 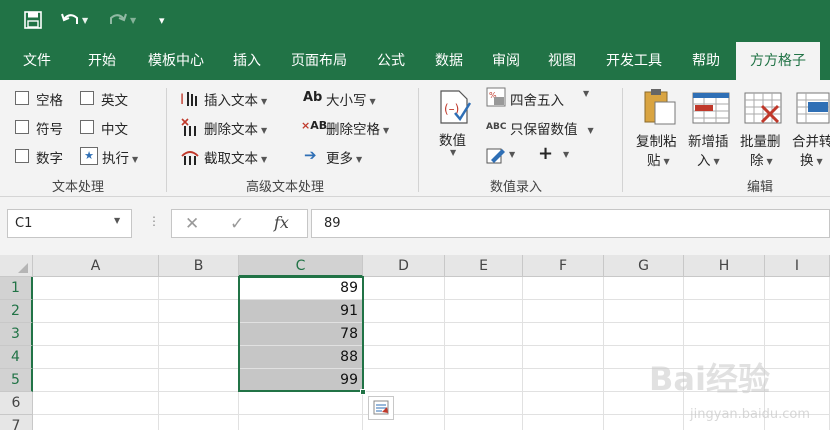 I want to click on formula-input: 89, so click(x=570, y=223).